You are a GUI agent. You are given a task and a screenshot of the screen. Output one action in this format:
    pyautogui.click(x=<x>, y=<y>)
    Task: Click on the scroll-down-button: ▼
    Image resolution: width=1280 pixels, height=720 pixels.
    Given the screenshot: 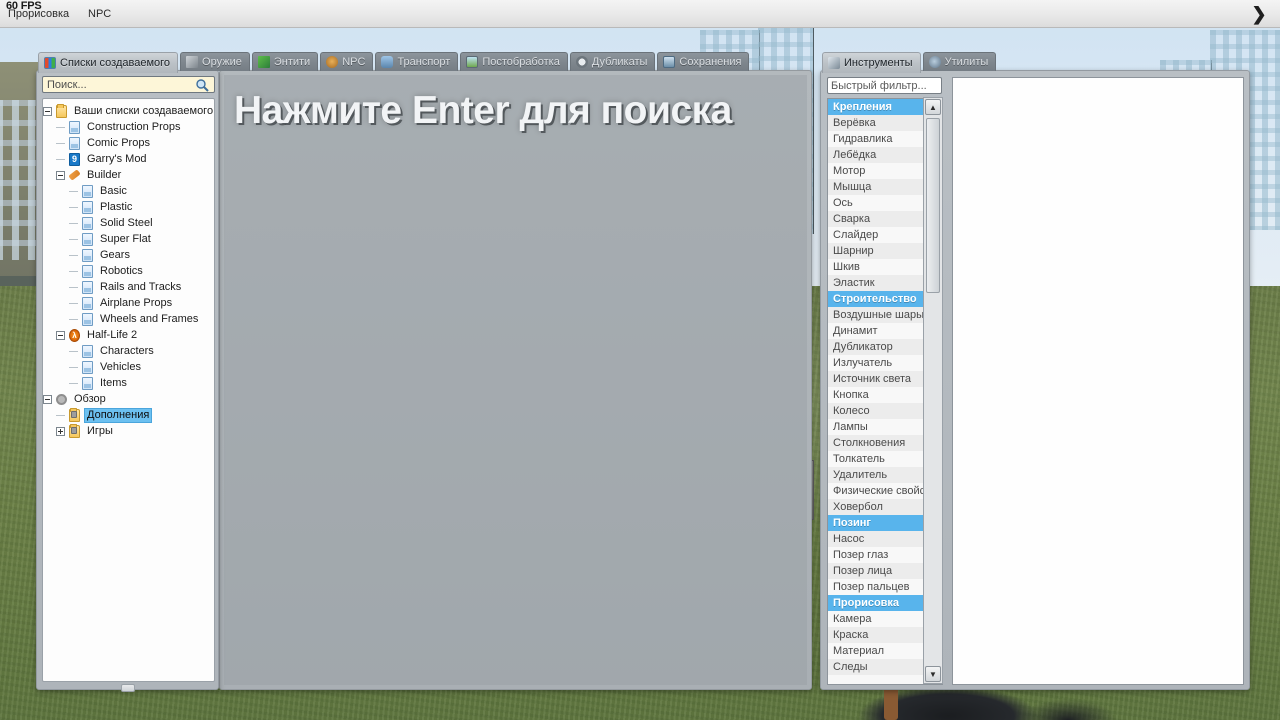 What is the action you would take?
    pyautogui.click(x=933, y=674)
    